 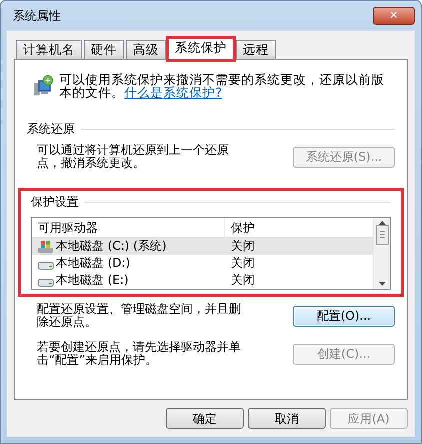 What do you see at coordinates (139, 354) in the screenshot?
I see `create-description: 若要创建还原点，请先选择驱动器并单击“配置”来启用保护。` at bounding box center [139, 354].